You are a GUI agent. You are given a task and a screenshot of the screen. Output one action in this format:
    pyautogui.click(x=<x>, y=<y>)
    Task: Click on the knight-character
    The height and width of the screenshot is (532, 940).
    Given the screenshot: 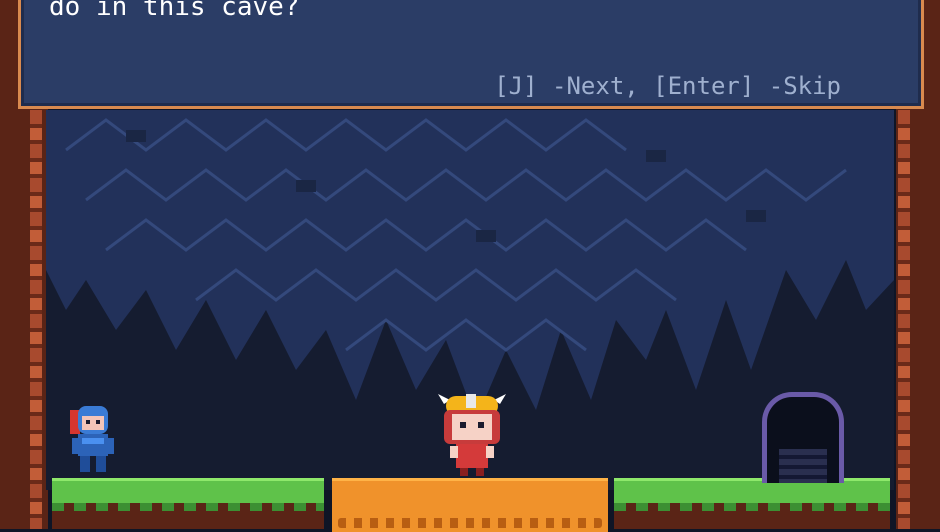 What is the action you would take?
    pyautogui.click(x=92, y=439)
    